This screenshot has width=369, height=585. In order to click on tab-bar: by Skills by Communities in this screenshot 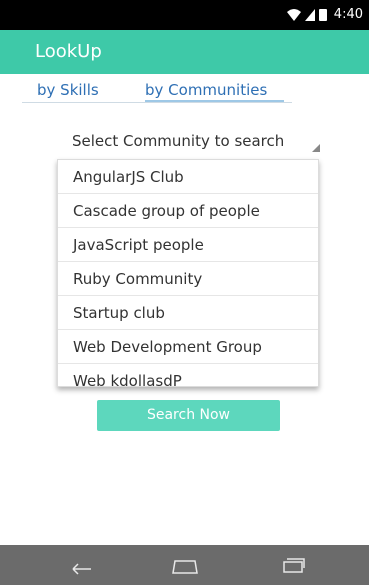, I will do `click(184, 88)`.